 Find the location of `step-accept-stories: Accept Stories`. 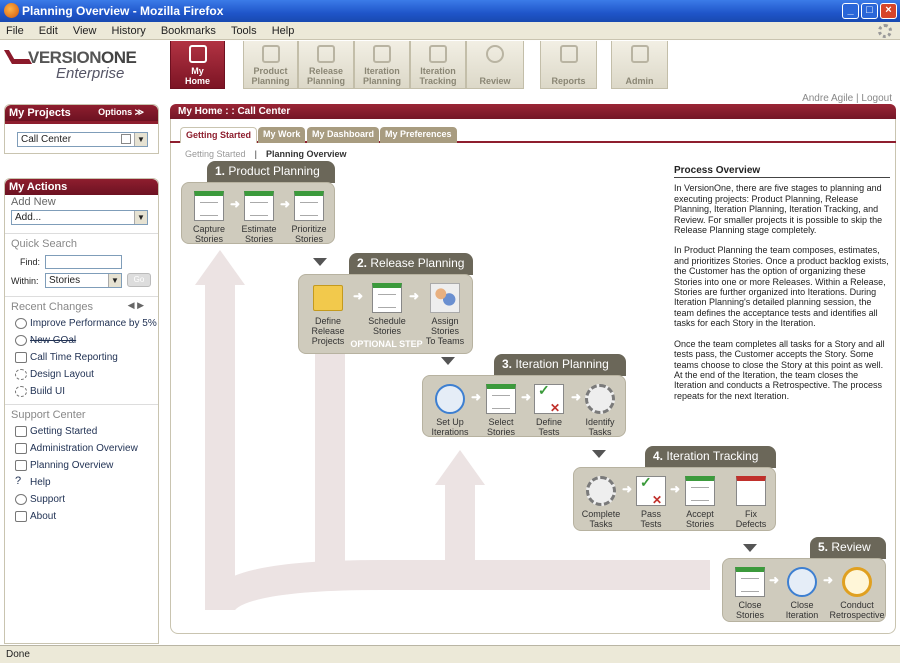

step-accept-stories: Accept Stories is located at coordinates (700, 502).